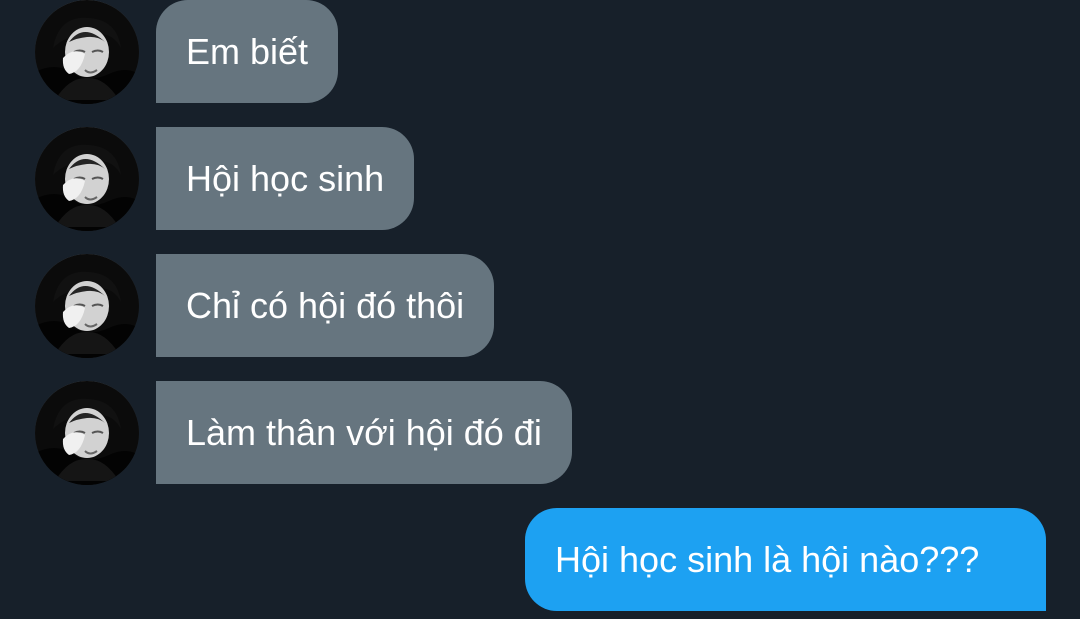 Image resolution: width=1080 pixels, height=619 pixels. What do you see at coordinates (767, 559) in the screenshot?
I see `message-text: Hội học sinh là hội nào???` at bounding box center [767, 559].